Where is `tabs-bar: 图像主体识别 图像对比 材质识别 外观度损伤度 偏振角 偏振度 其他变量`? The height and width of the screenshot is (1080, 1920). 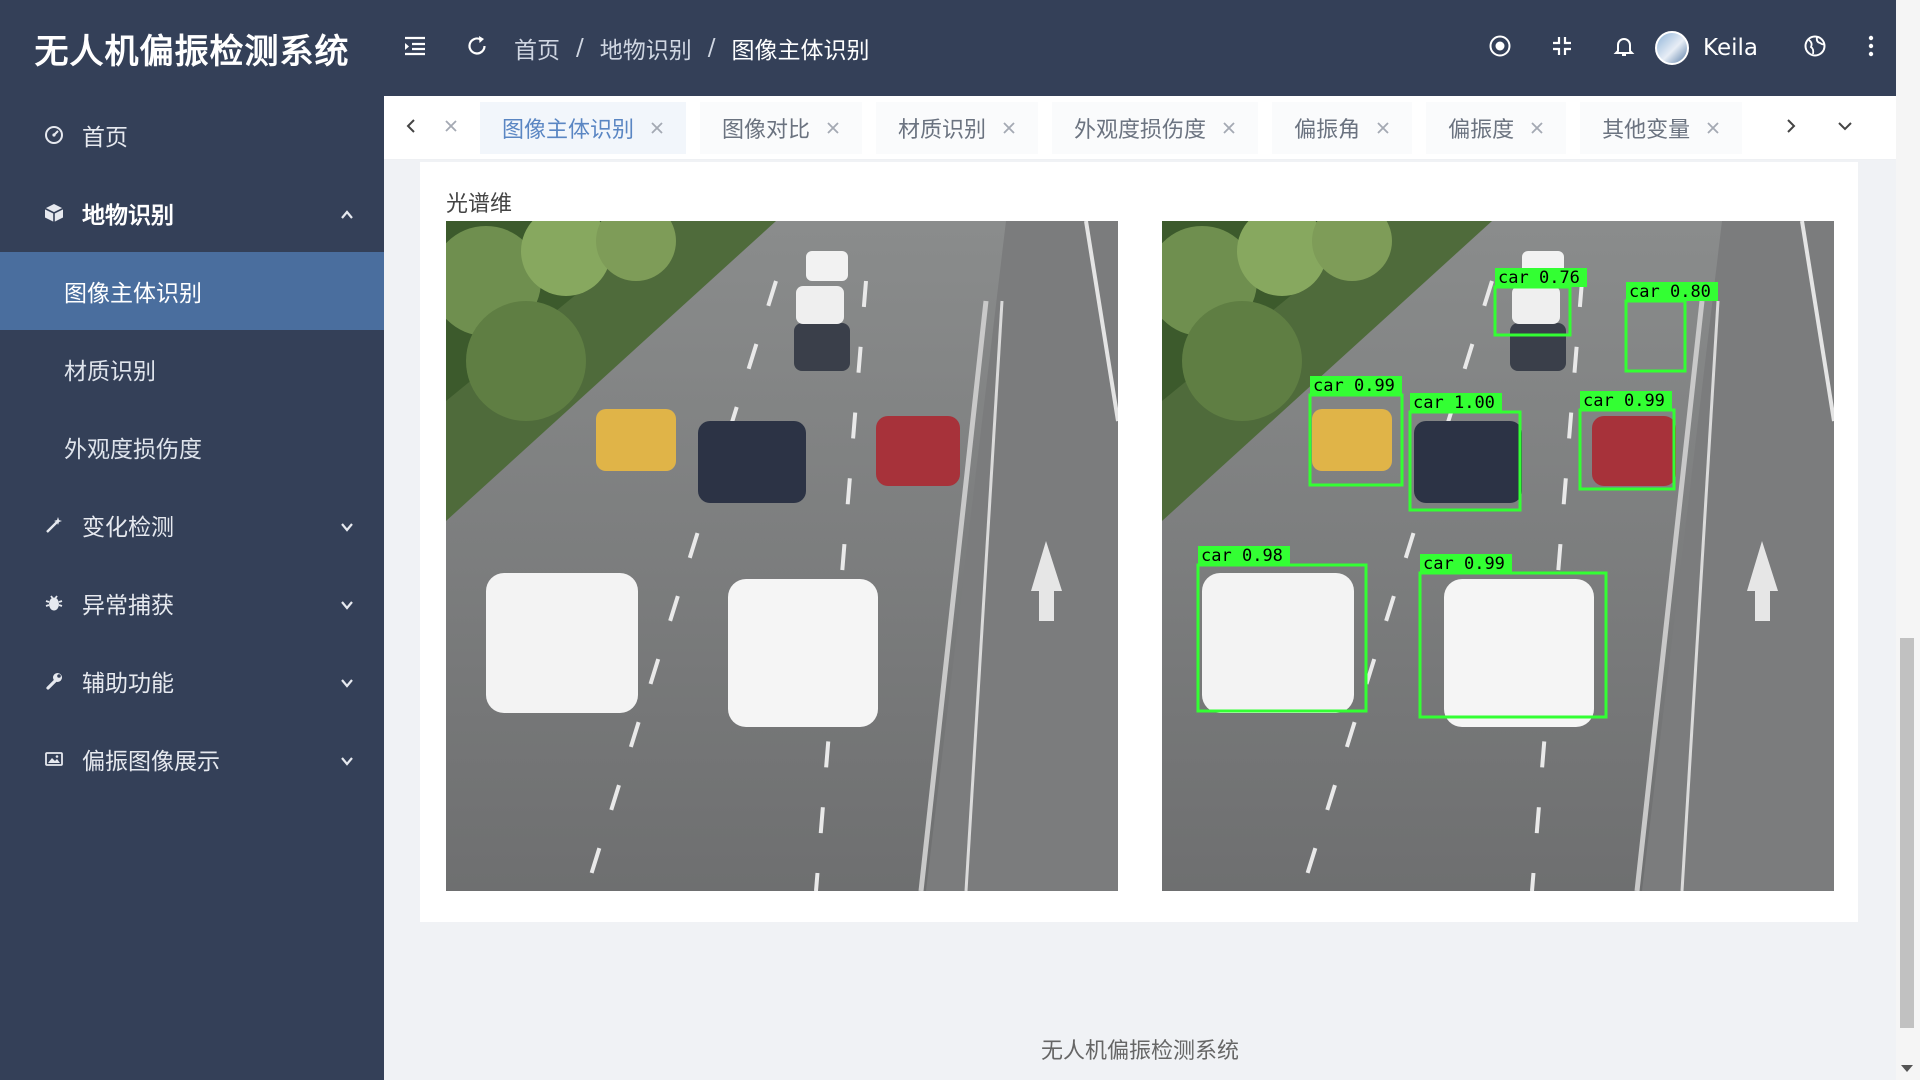 tabs-bar: 图像主体识别 图像对比 材质识别 外观度损伤度 偏振角 偏振度 其他变量 is located at coordinates (1140, 128).